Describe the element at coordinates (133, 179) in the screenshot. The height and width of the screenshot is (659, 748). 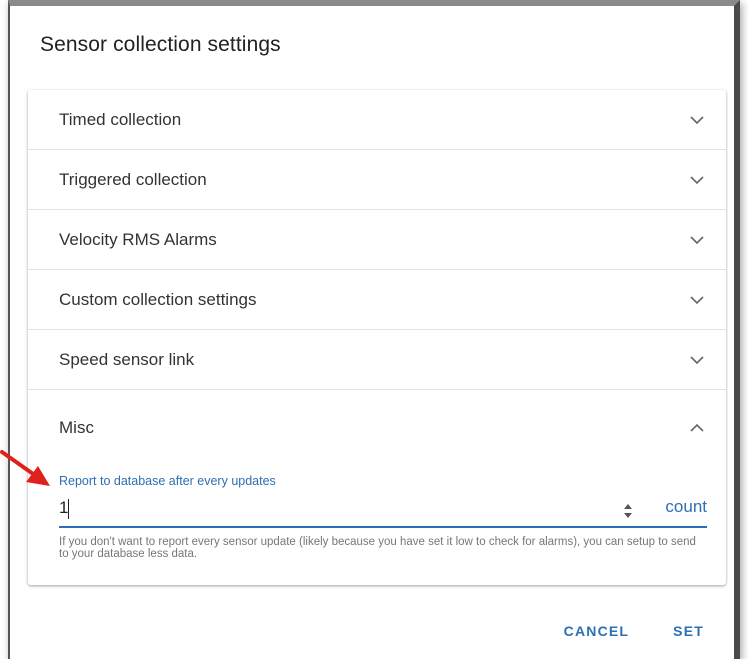
I see `panel-label: Triggered collection` at that location.